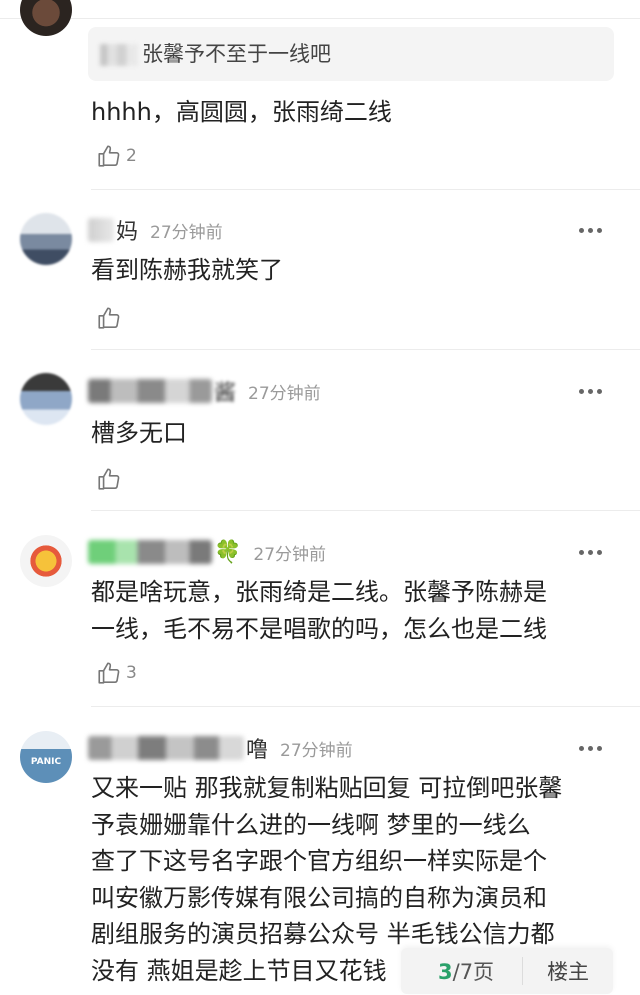 The image size is (640, 995). What do you see at coordinates (187, 270) in the screenshot?
I see `comment-text: 看到陈赫我就笑了` at bounding box center [187, 270].